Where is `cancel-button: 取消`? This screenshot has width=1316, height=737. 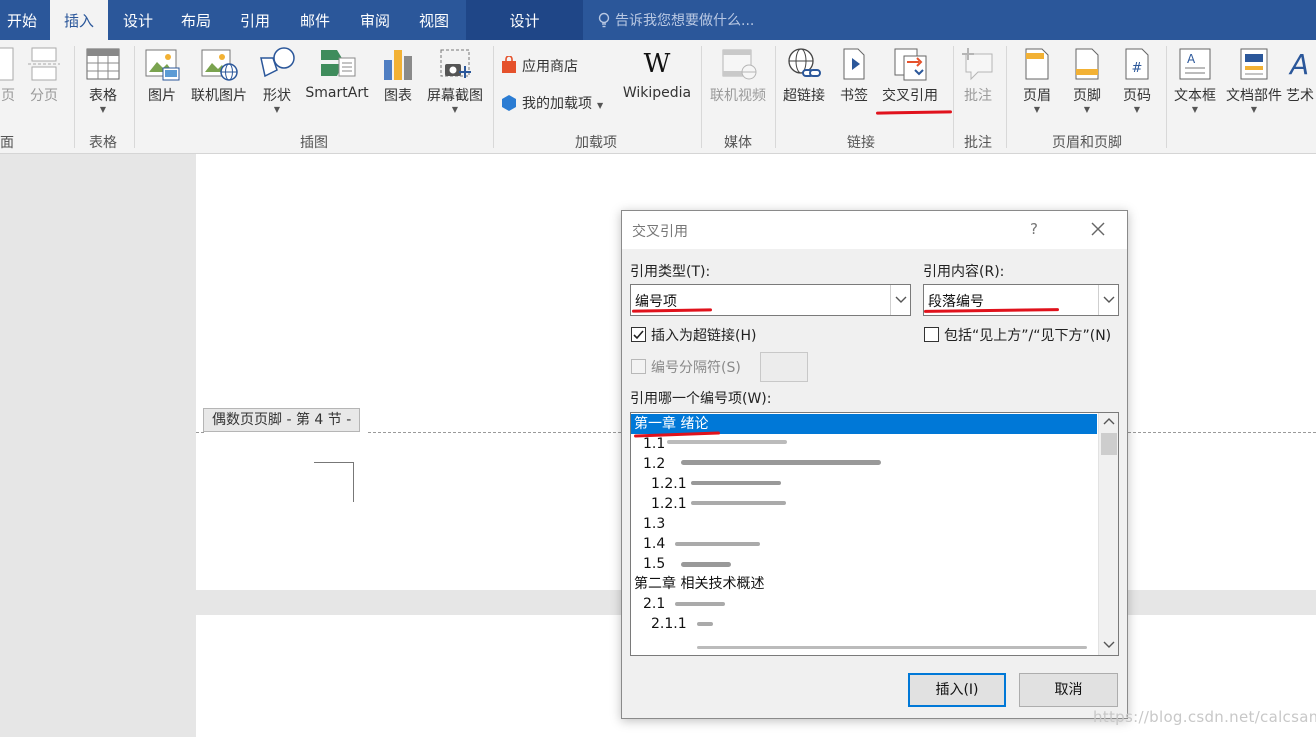 cancel-button: 取消 is located at coordinates (1068, 690).